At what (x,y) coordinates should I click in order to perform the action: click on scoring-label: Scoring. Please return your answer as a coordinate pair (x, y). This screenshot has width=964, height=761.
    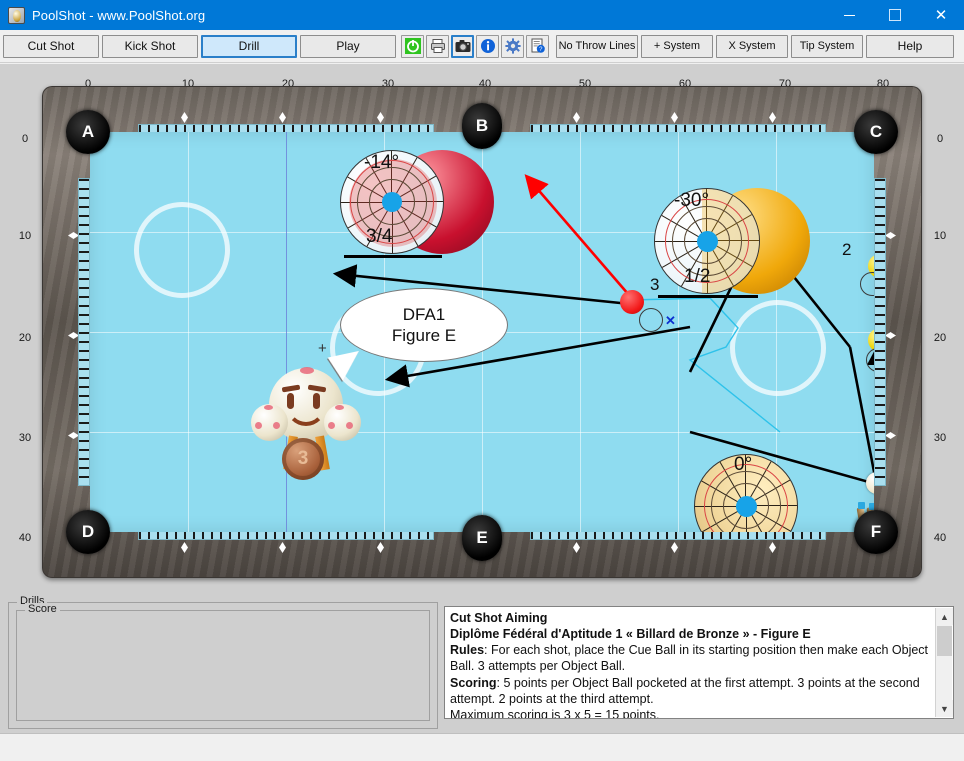
    Looking at the image, I should click on (473, 682).